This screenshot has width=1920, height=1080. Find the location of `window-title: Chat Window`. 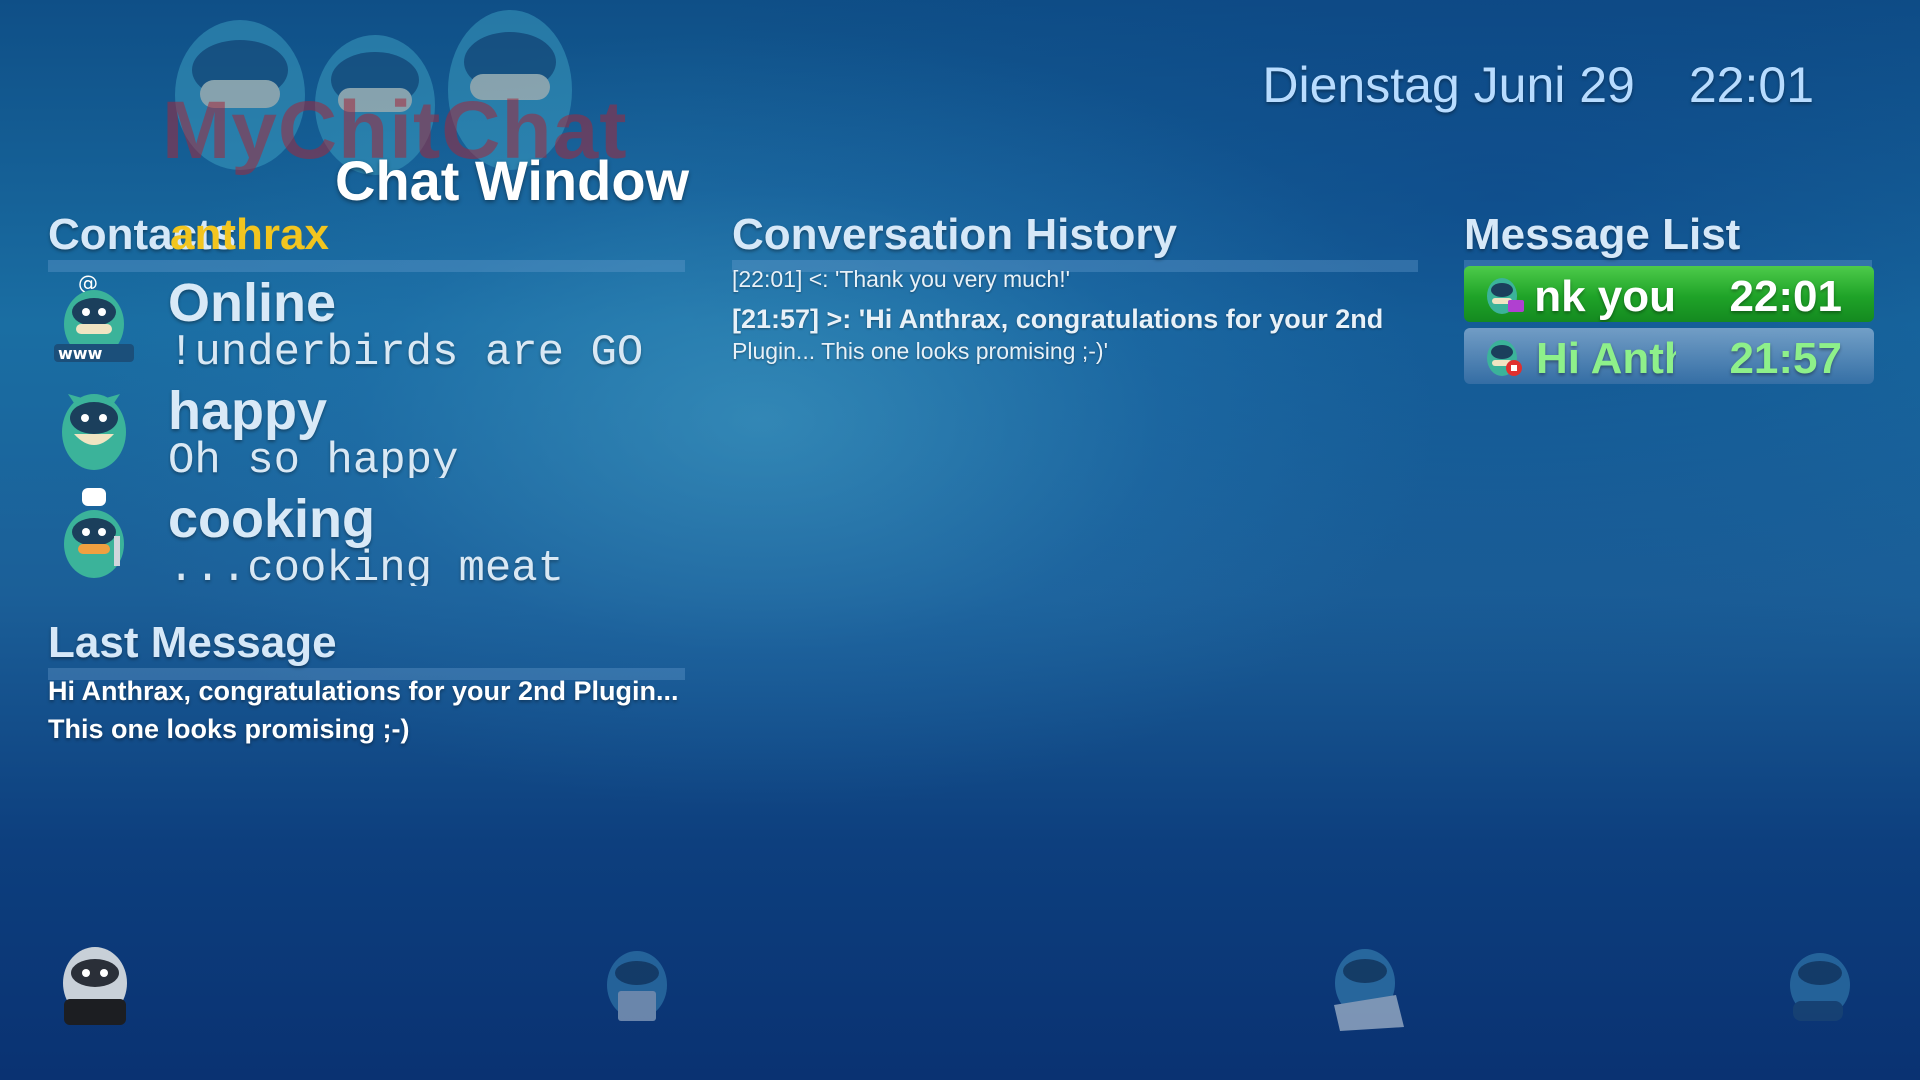

window-title: Chat Window is located at coordinates (512, 180).